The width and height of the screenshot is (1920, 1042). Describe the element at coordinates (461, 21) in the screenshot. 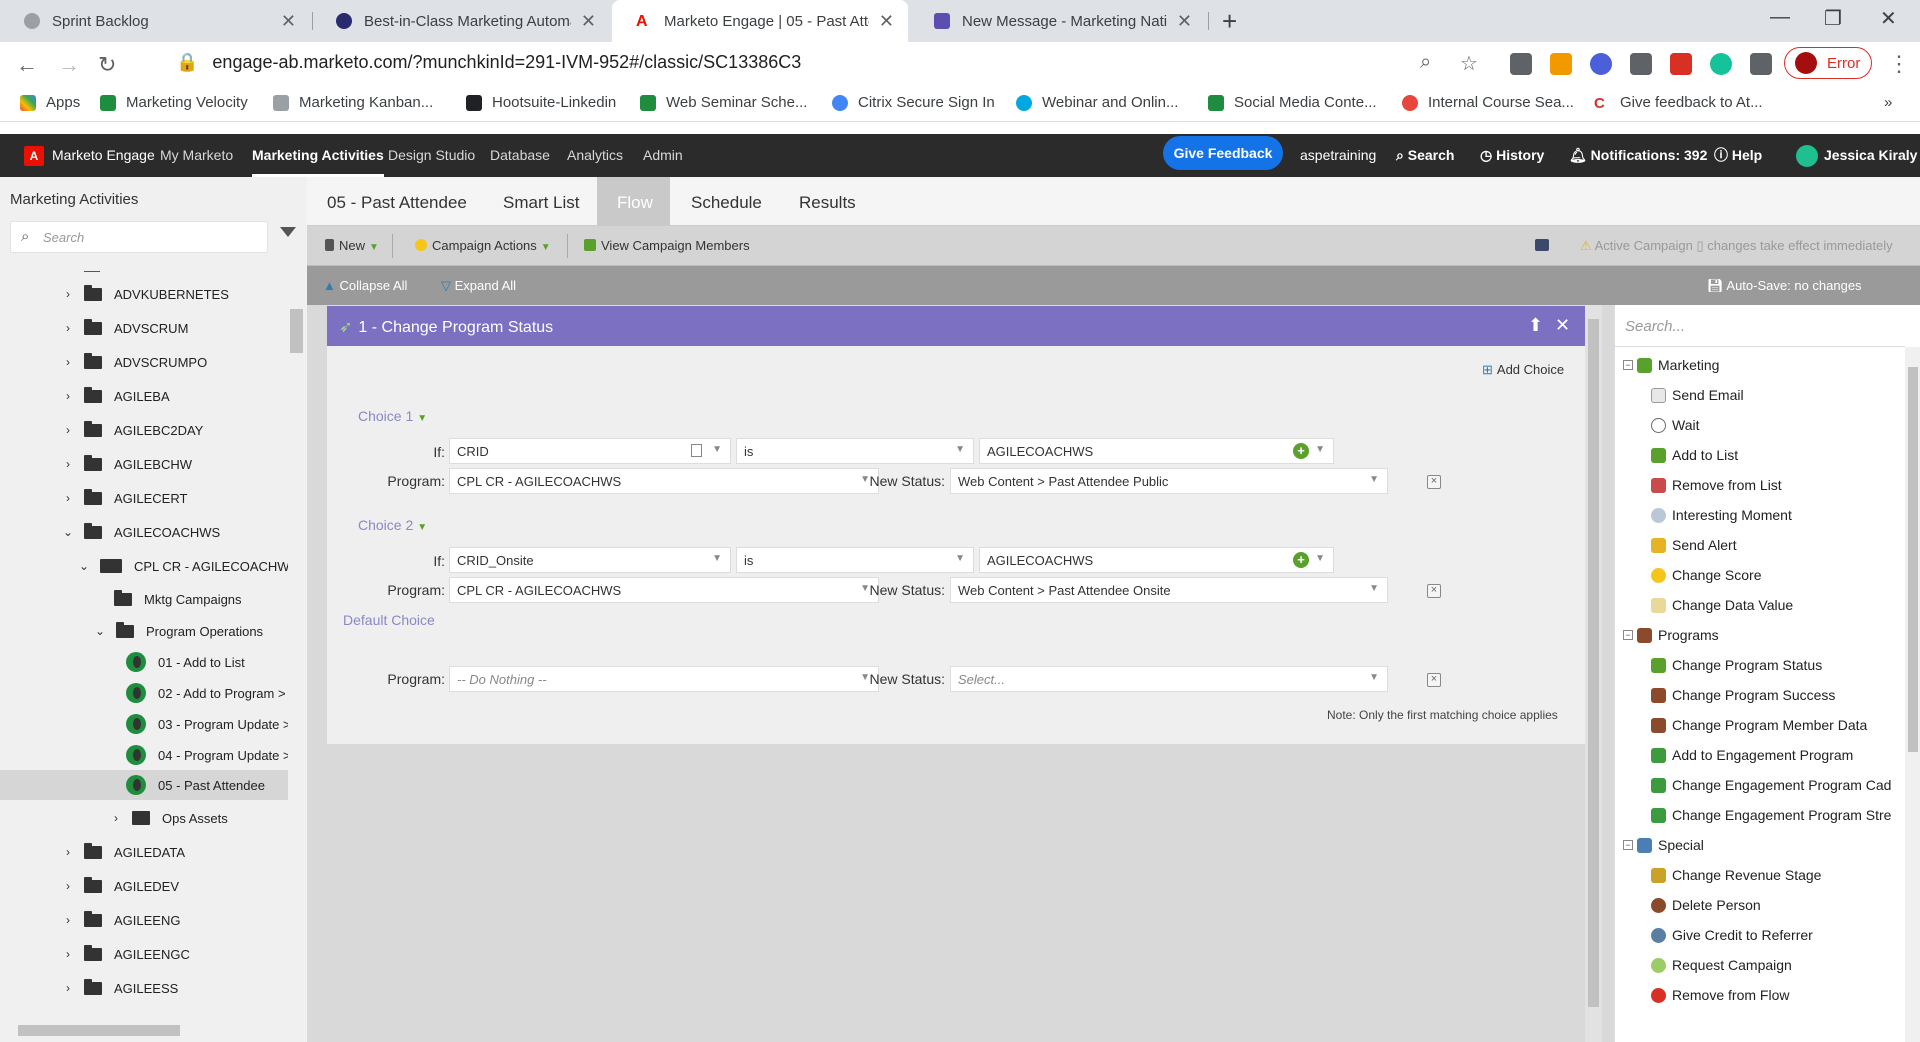

I see `browser-tab-marketing-automation: Best-in-Class Marketing Automat ✕` at that location.